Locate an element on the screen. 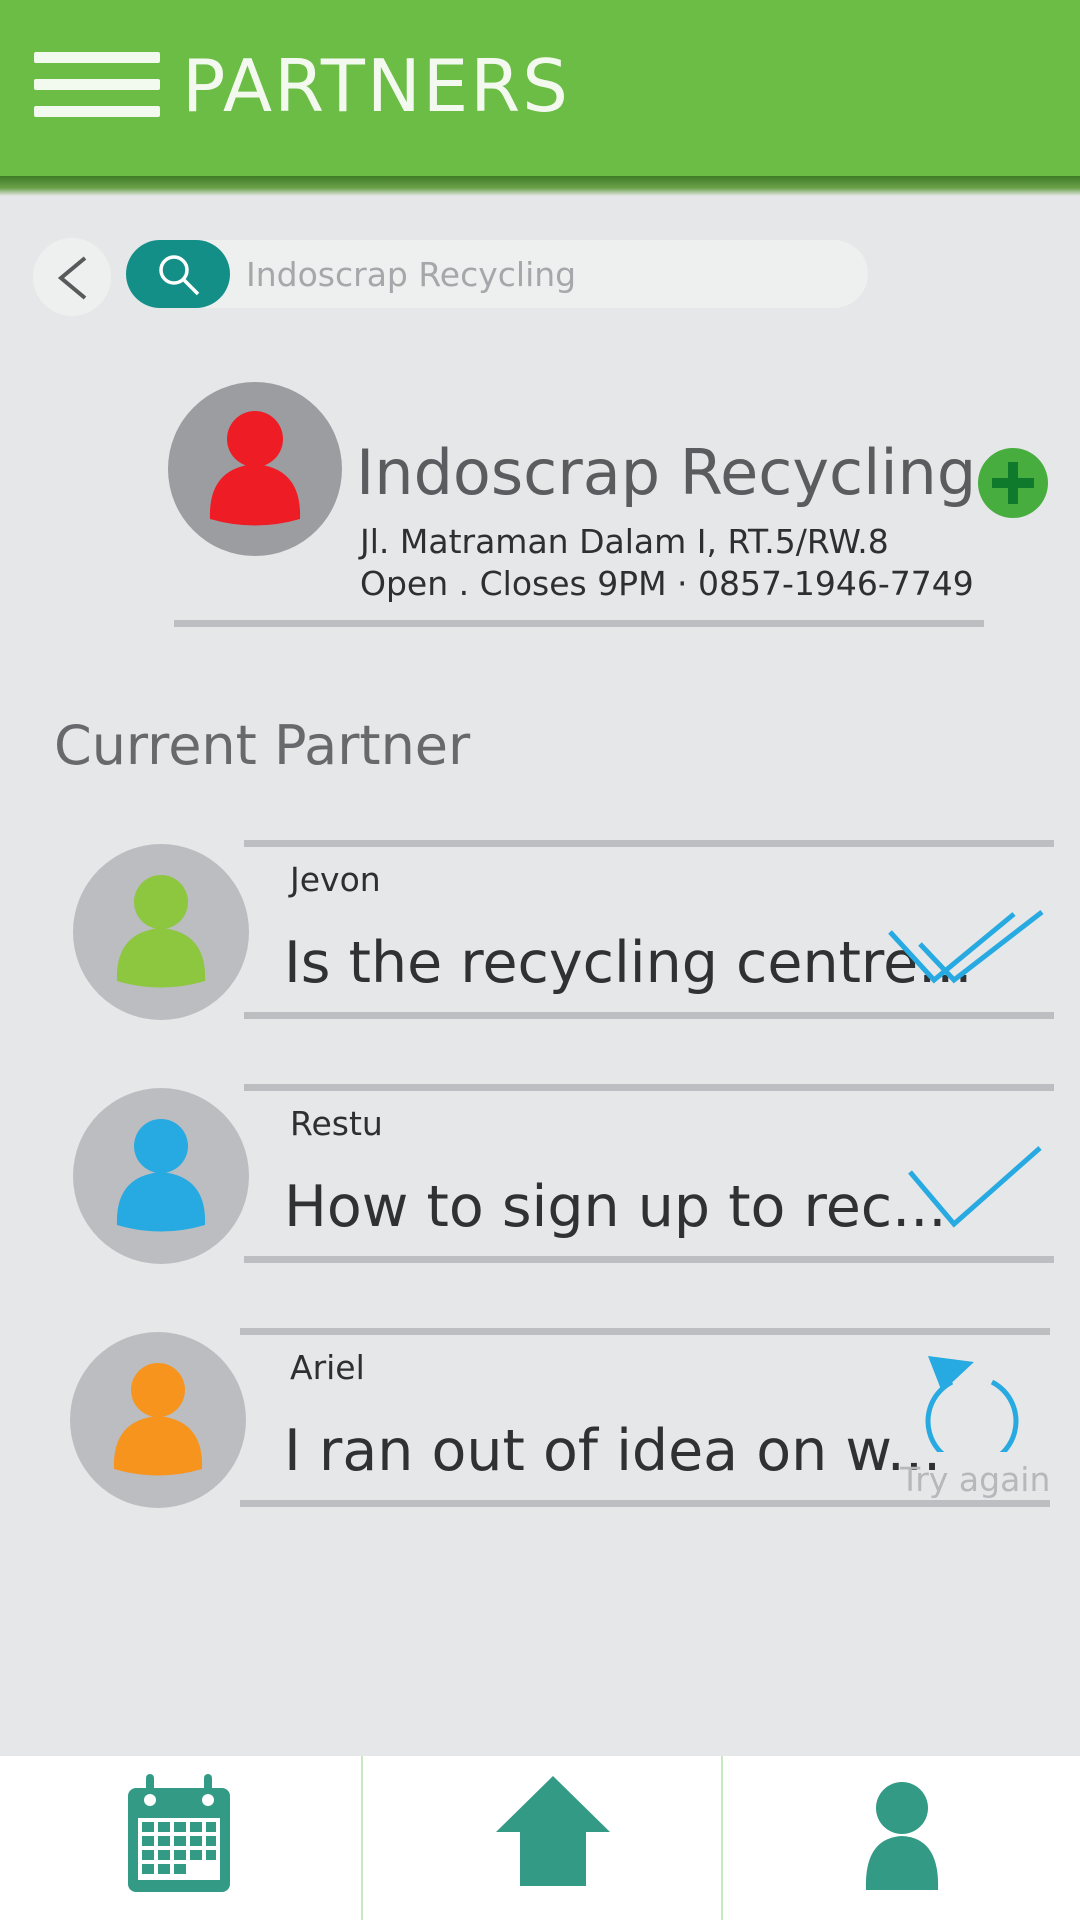 The image size is (1080, 1920). profile-icon is located at coordinates (902, 1836).